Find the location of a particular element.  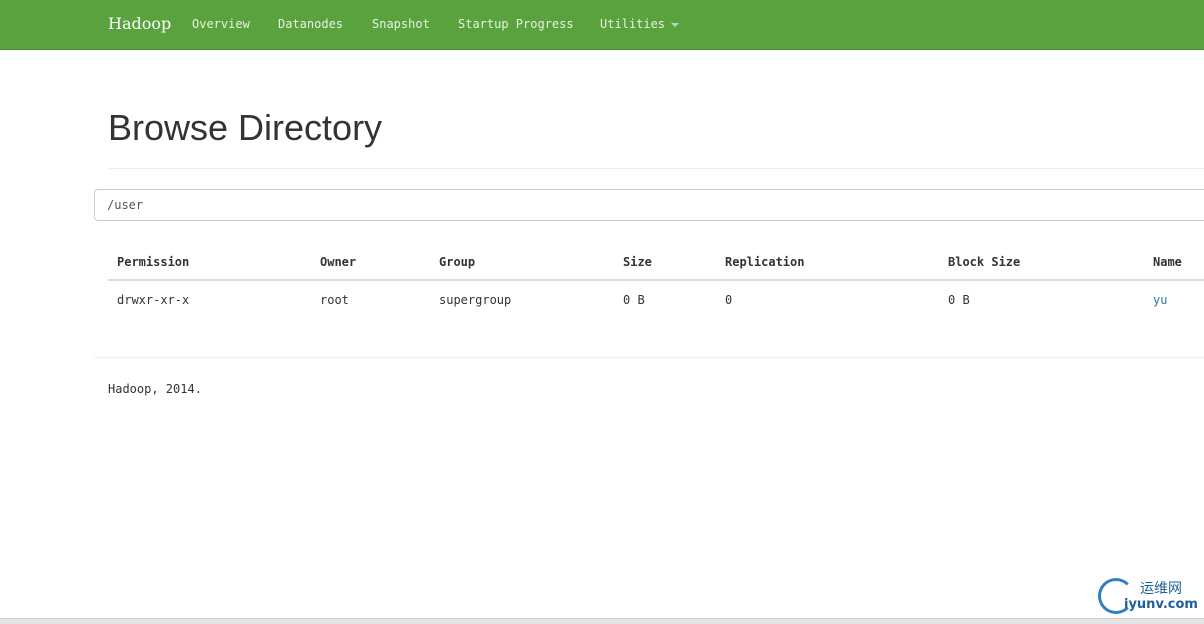

column-header-replication: Replication is located at coordinates (764, 262).